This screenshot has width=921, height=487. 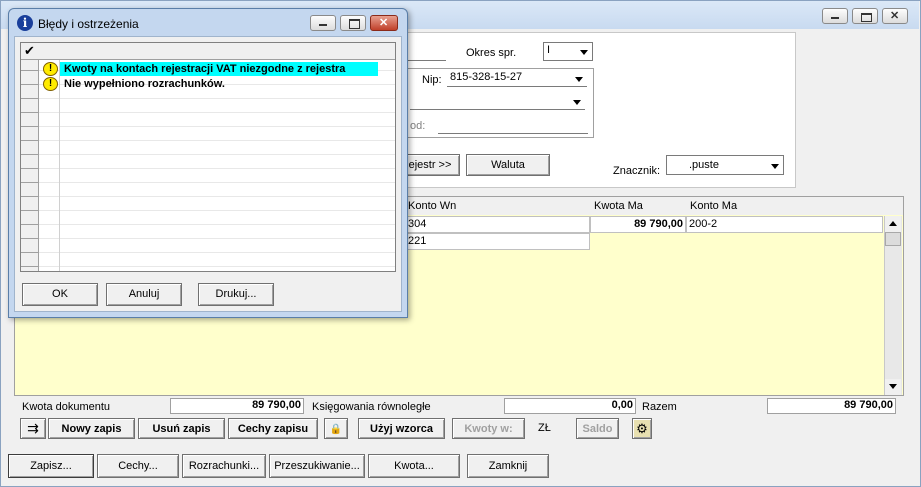 I want to click on kod-field, so click(x=513, y=126).